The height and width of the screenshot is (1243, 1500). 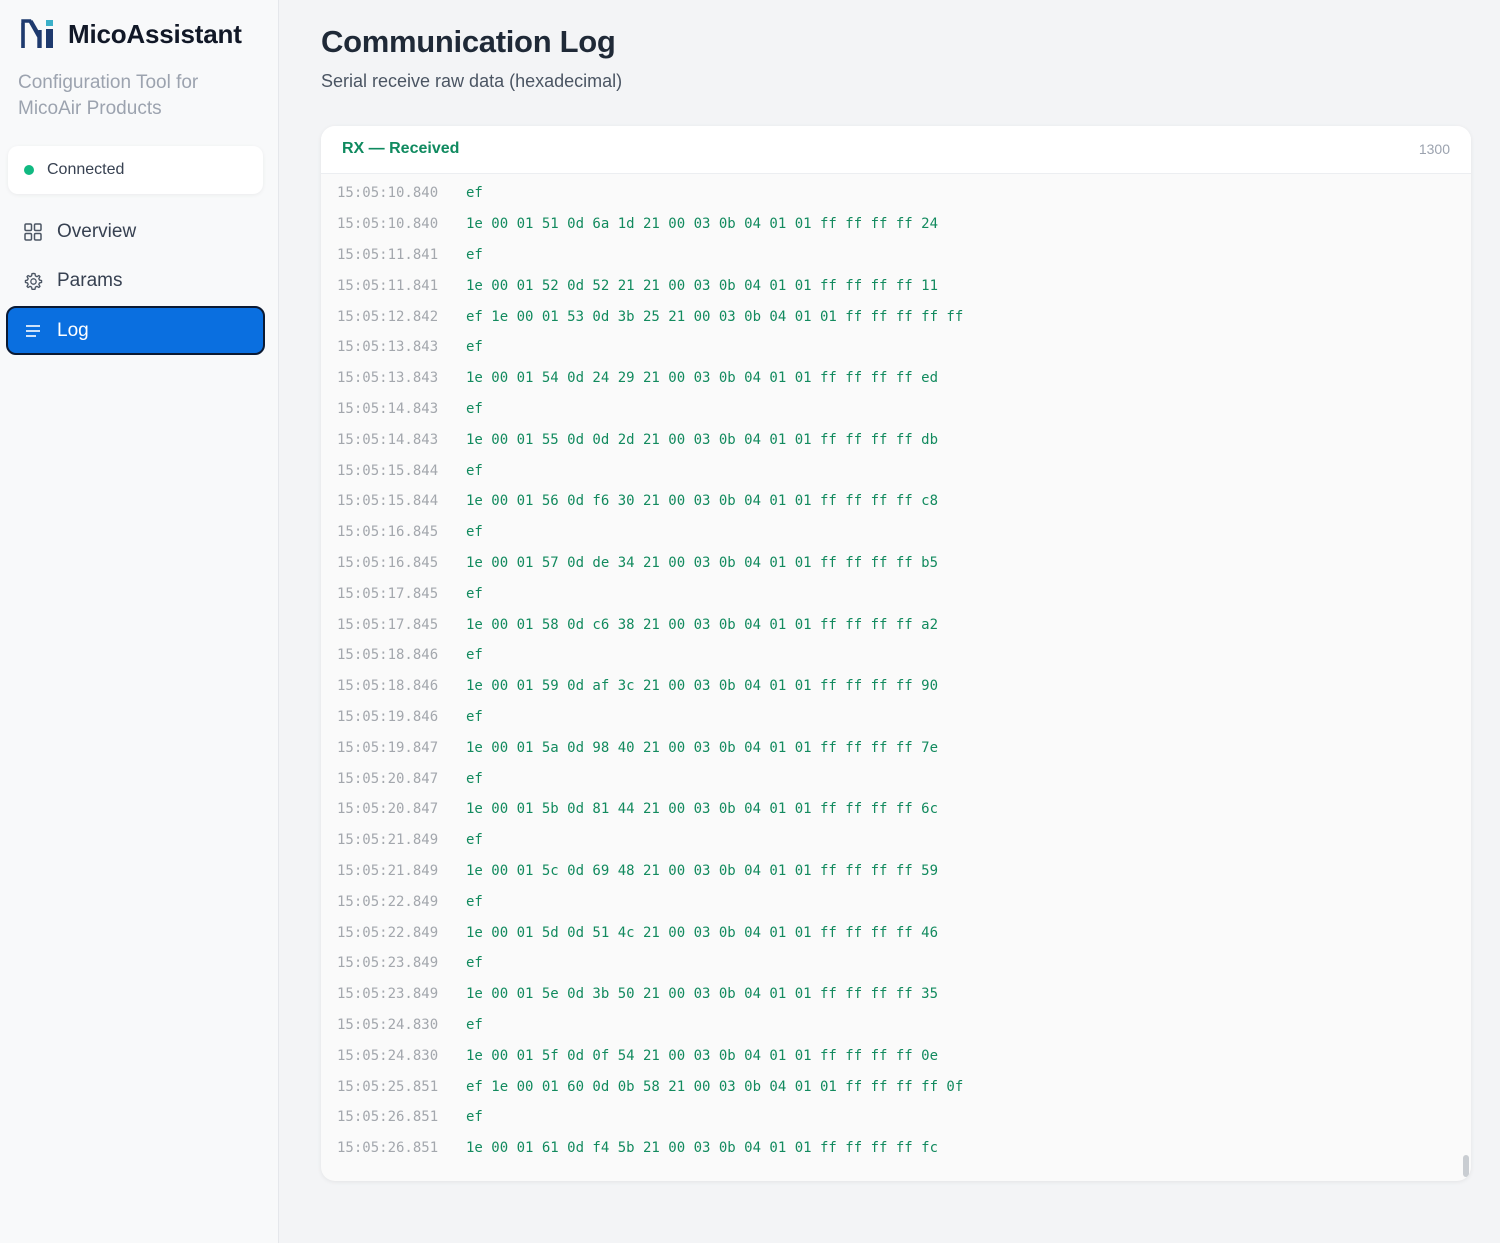 I want to click on log-row: 15:05:17.845 ef, so click(x=896, y=593).